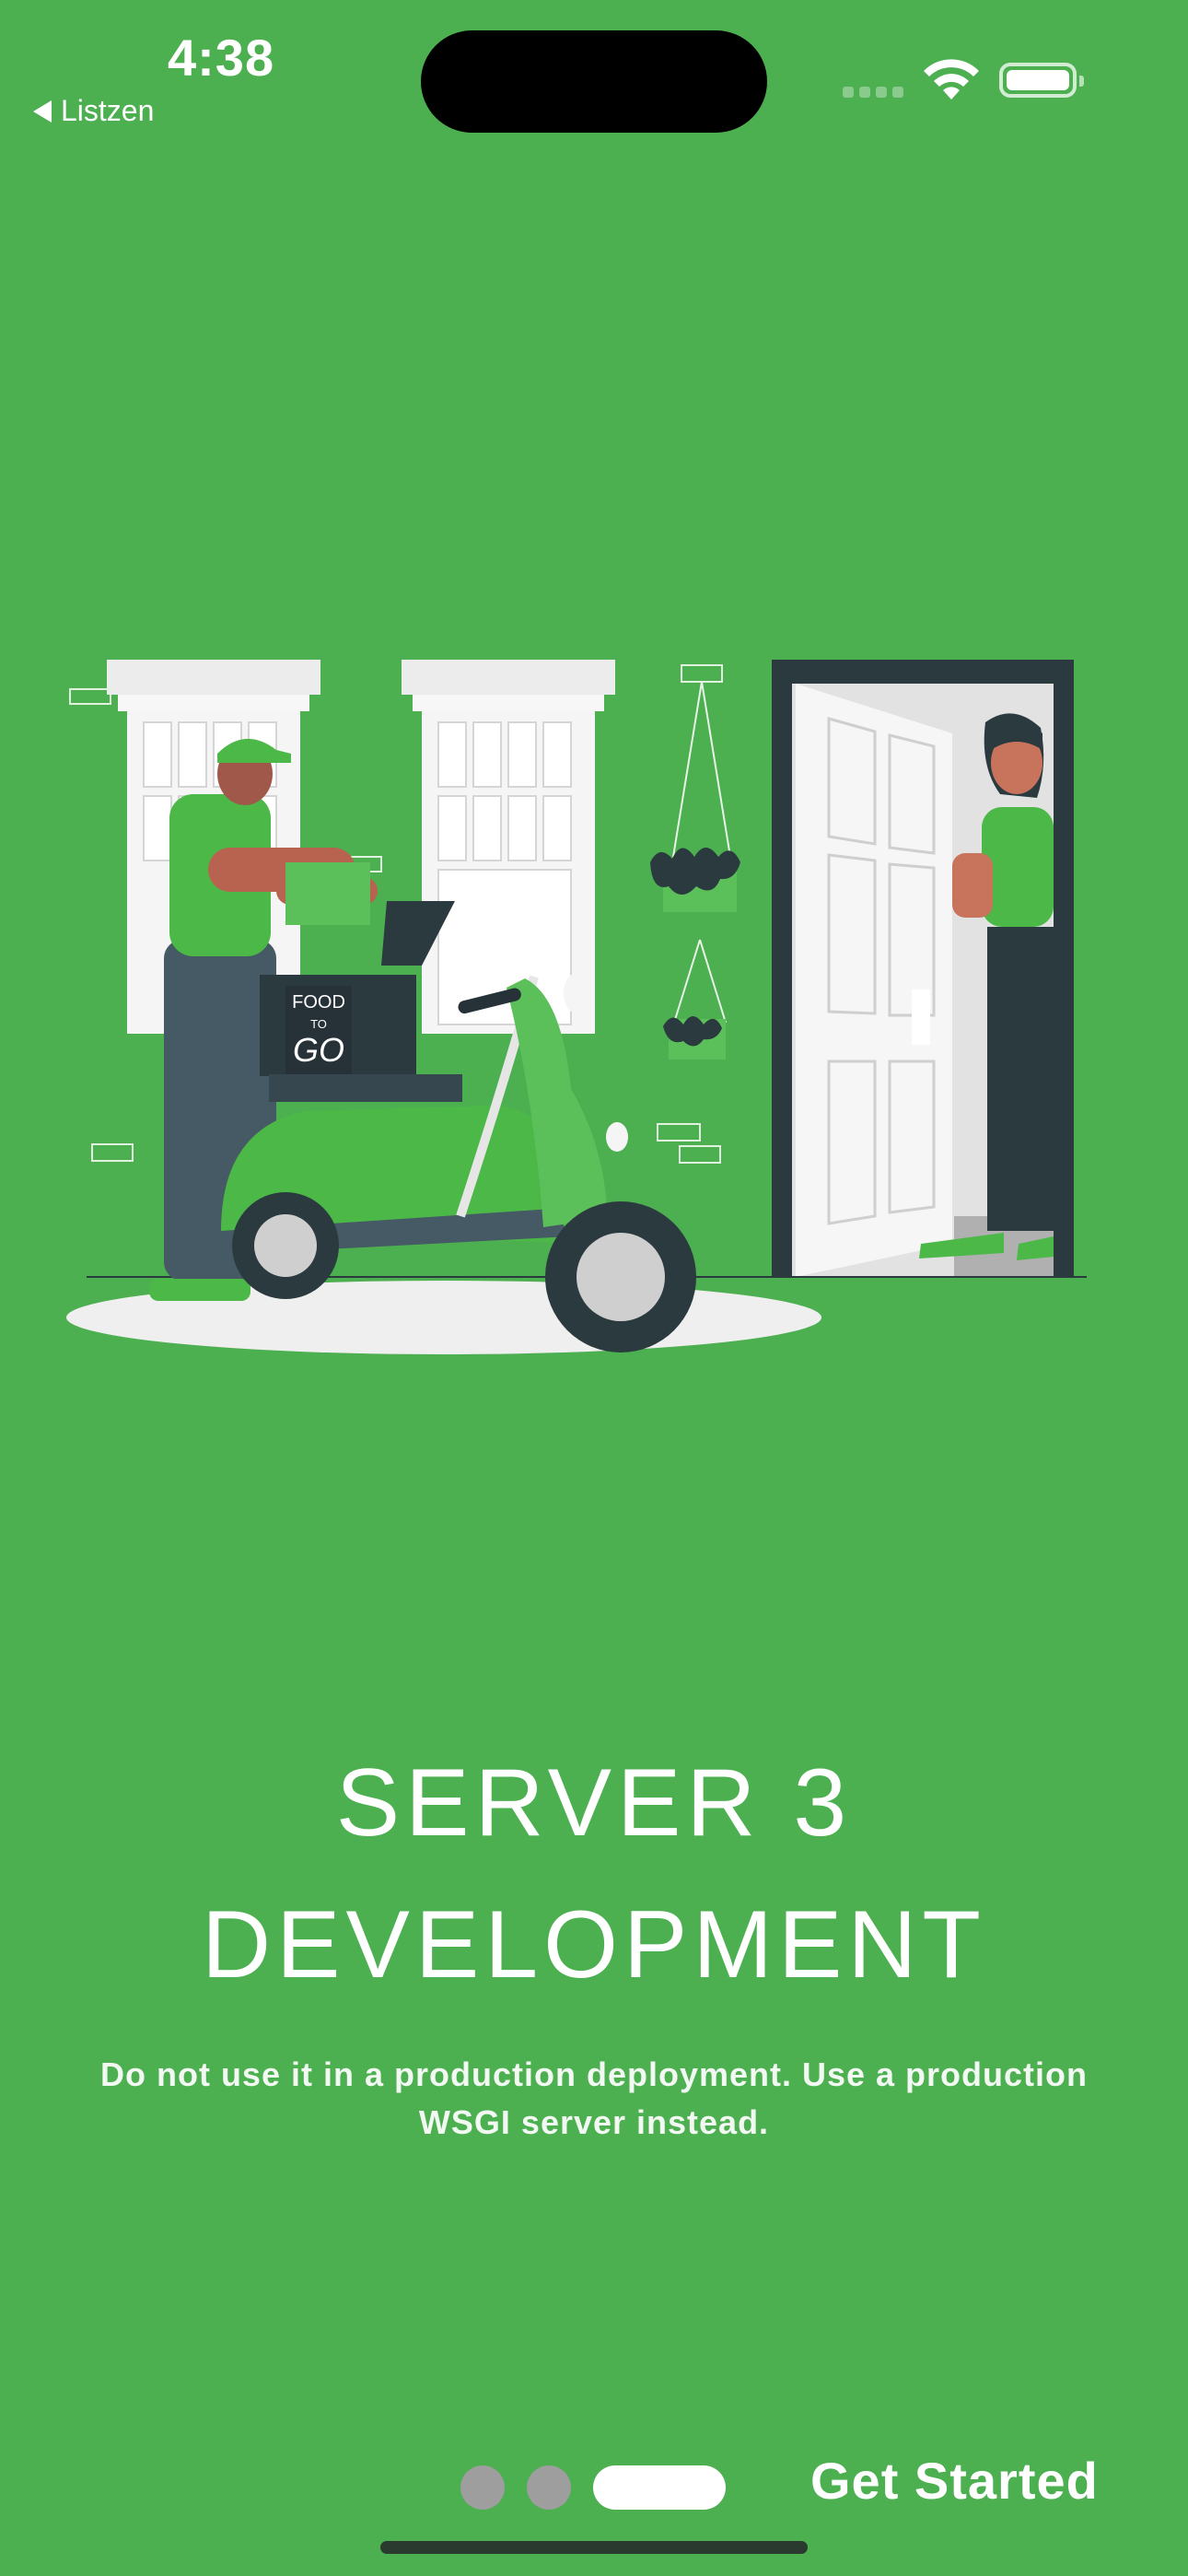 Image resolution: width=1188 pixels, height=2576 pixels. Describe the element at coordinates (873, 92) in the screenshot. I see `cellular-signal-icon` at that location.